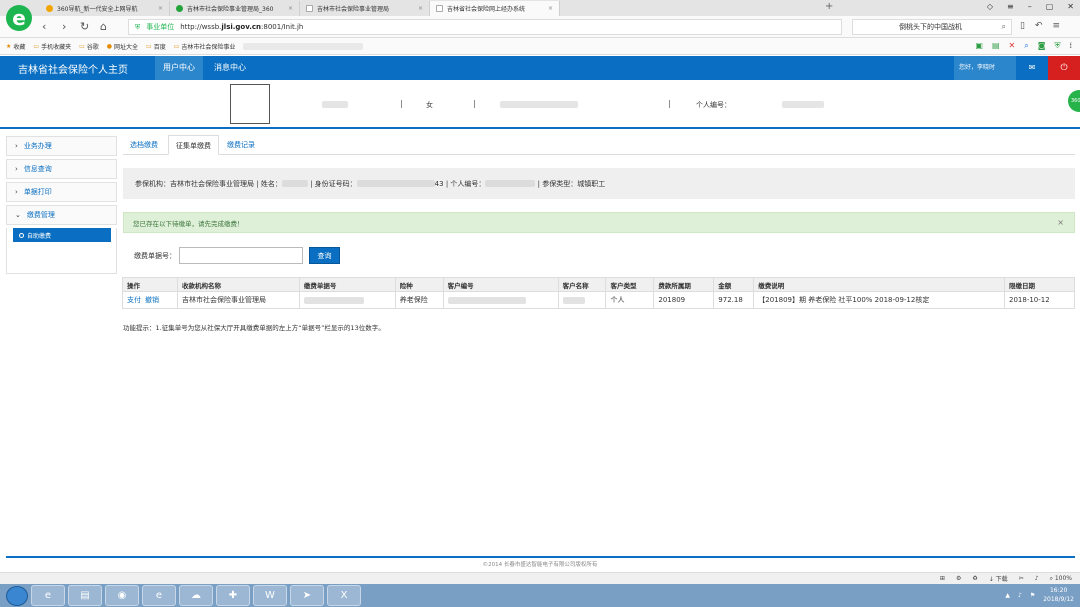  Describe the element at coordinates (241, 145) in the screenshot. I see `tab-payment-records: 缴费记录` at that location.